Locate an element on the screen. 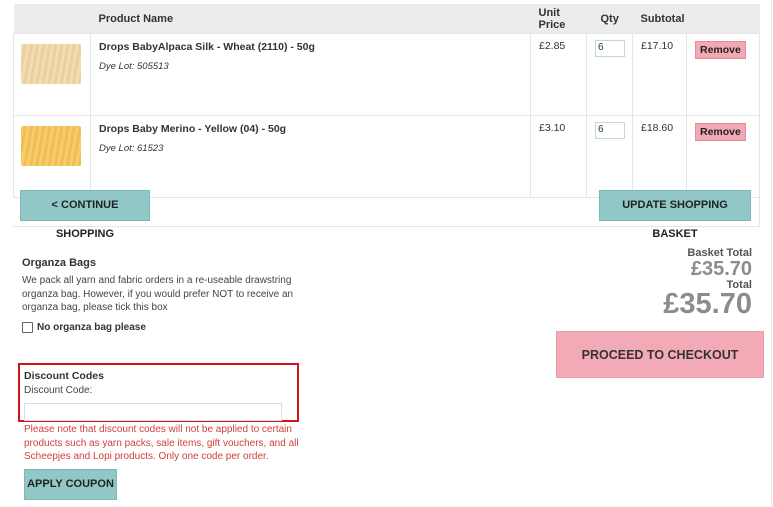 This screenshot has height=507, width=773. organza-title: Organza Bags is located at coordinates (59, 263).